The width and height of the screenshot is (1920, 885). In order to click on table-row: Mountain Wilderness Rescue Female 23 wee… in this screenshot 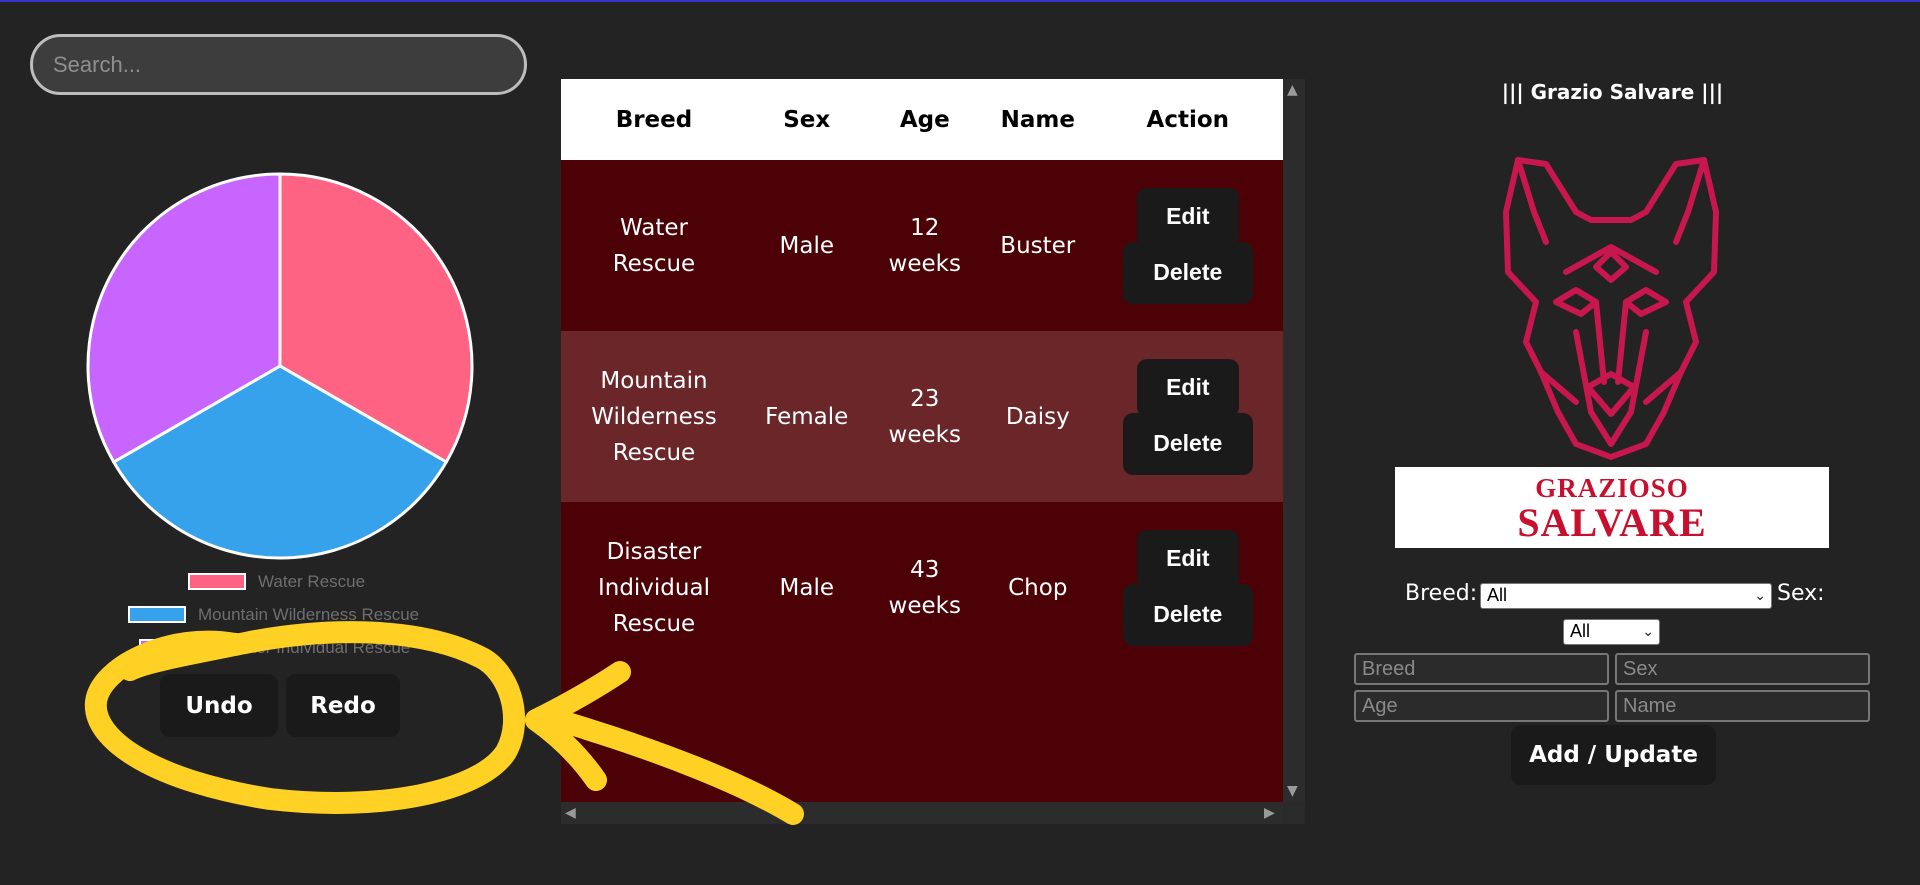, I will do `click(922, 416)`.